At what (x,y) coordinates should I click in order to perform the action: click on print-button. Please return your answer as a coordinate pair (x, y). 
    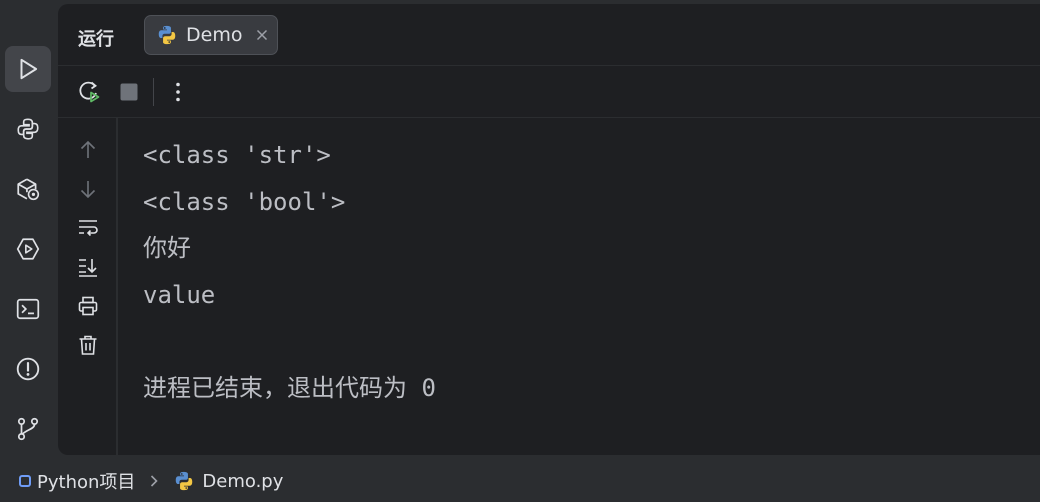
    Looking at the image, I should click on (88, 306).